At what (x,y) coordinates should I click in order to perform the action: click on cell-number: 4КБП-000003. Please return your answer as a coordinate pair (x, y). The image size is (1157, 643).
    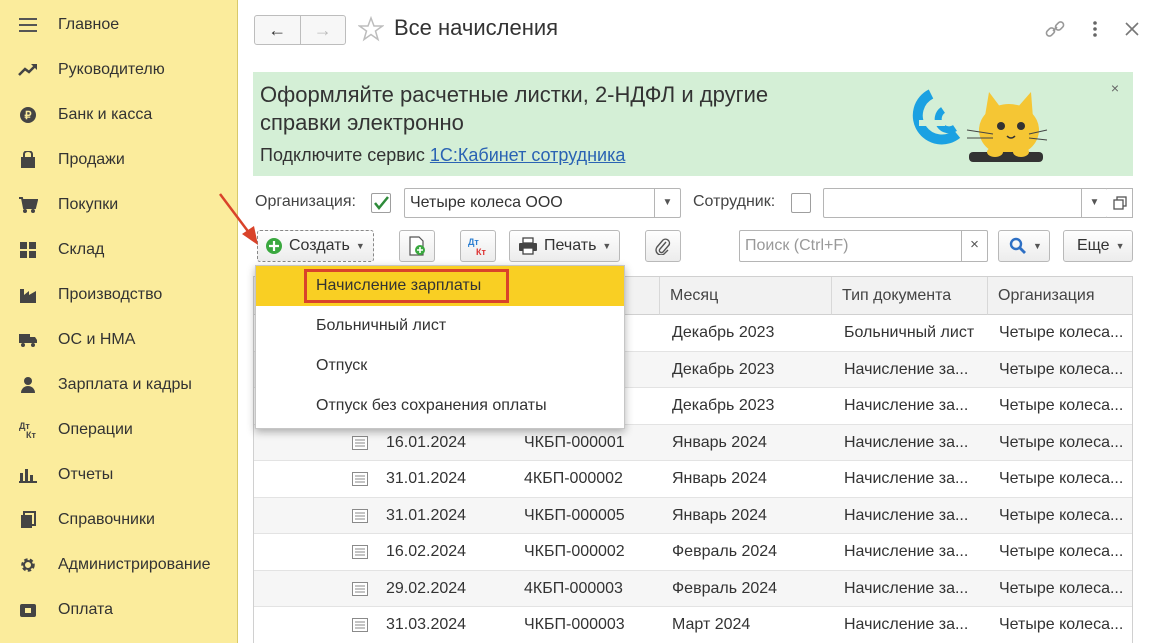
    Looking at the image, I should click on (573, 588).